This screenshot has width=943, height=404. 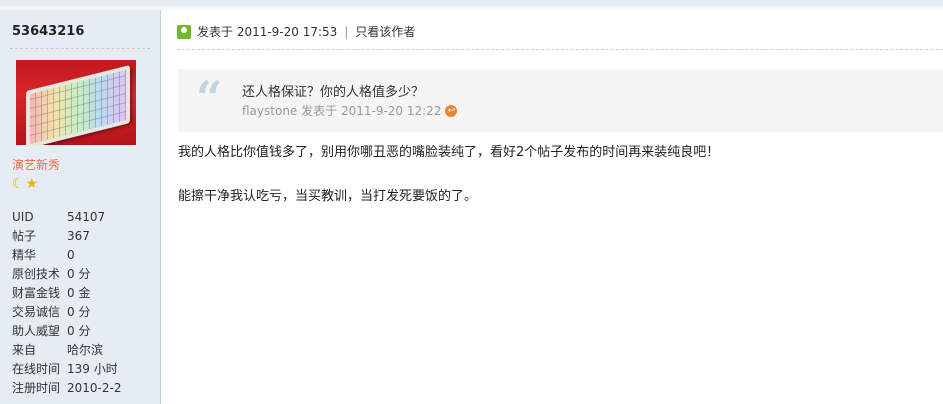 I want to click on stat-prestige: 助人威望 0 分, so click(x=51, y=331).